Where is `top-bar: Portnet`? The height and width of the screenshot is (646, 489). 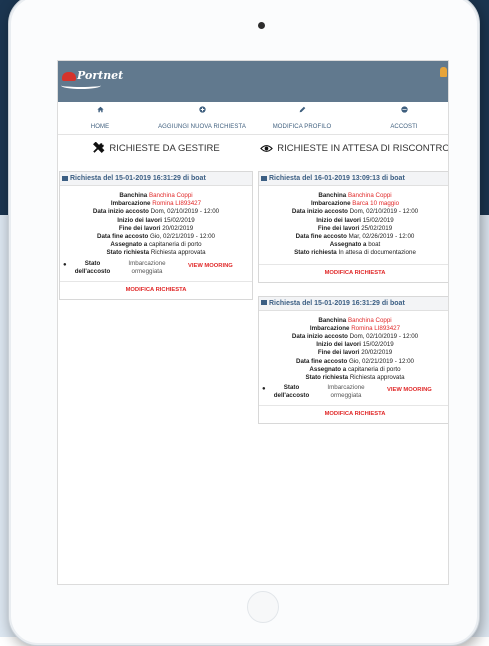 top-bar: Portnet is located at coordinates (253, 81).